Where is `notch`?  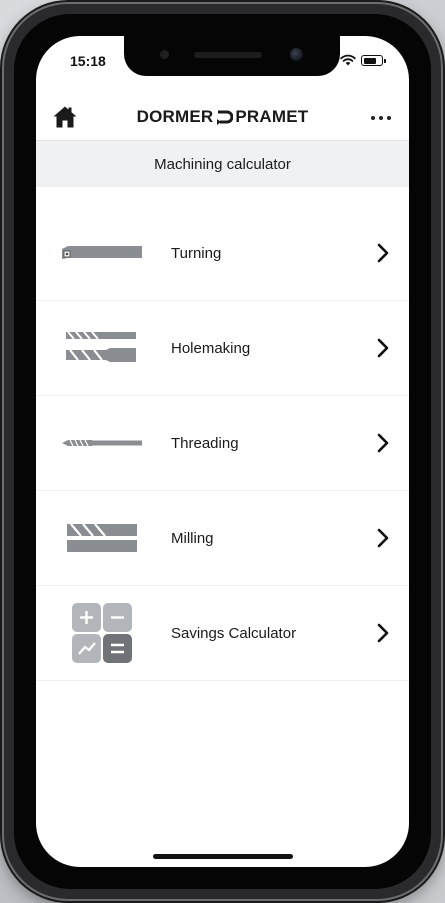
notch is located at coordinates (232, 56).